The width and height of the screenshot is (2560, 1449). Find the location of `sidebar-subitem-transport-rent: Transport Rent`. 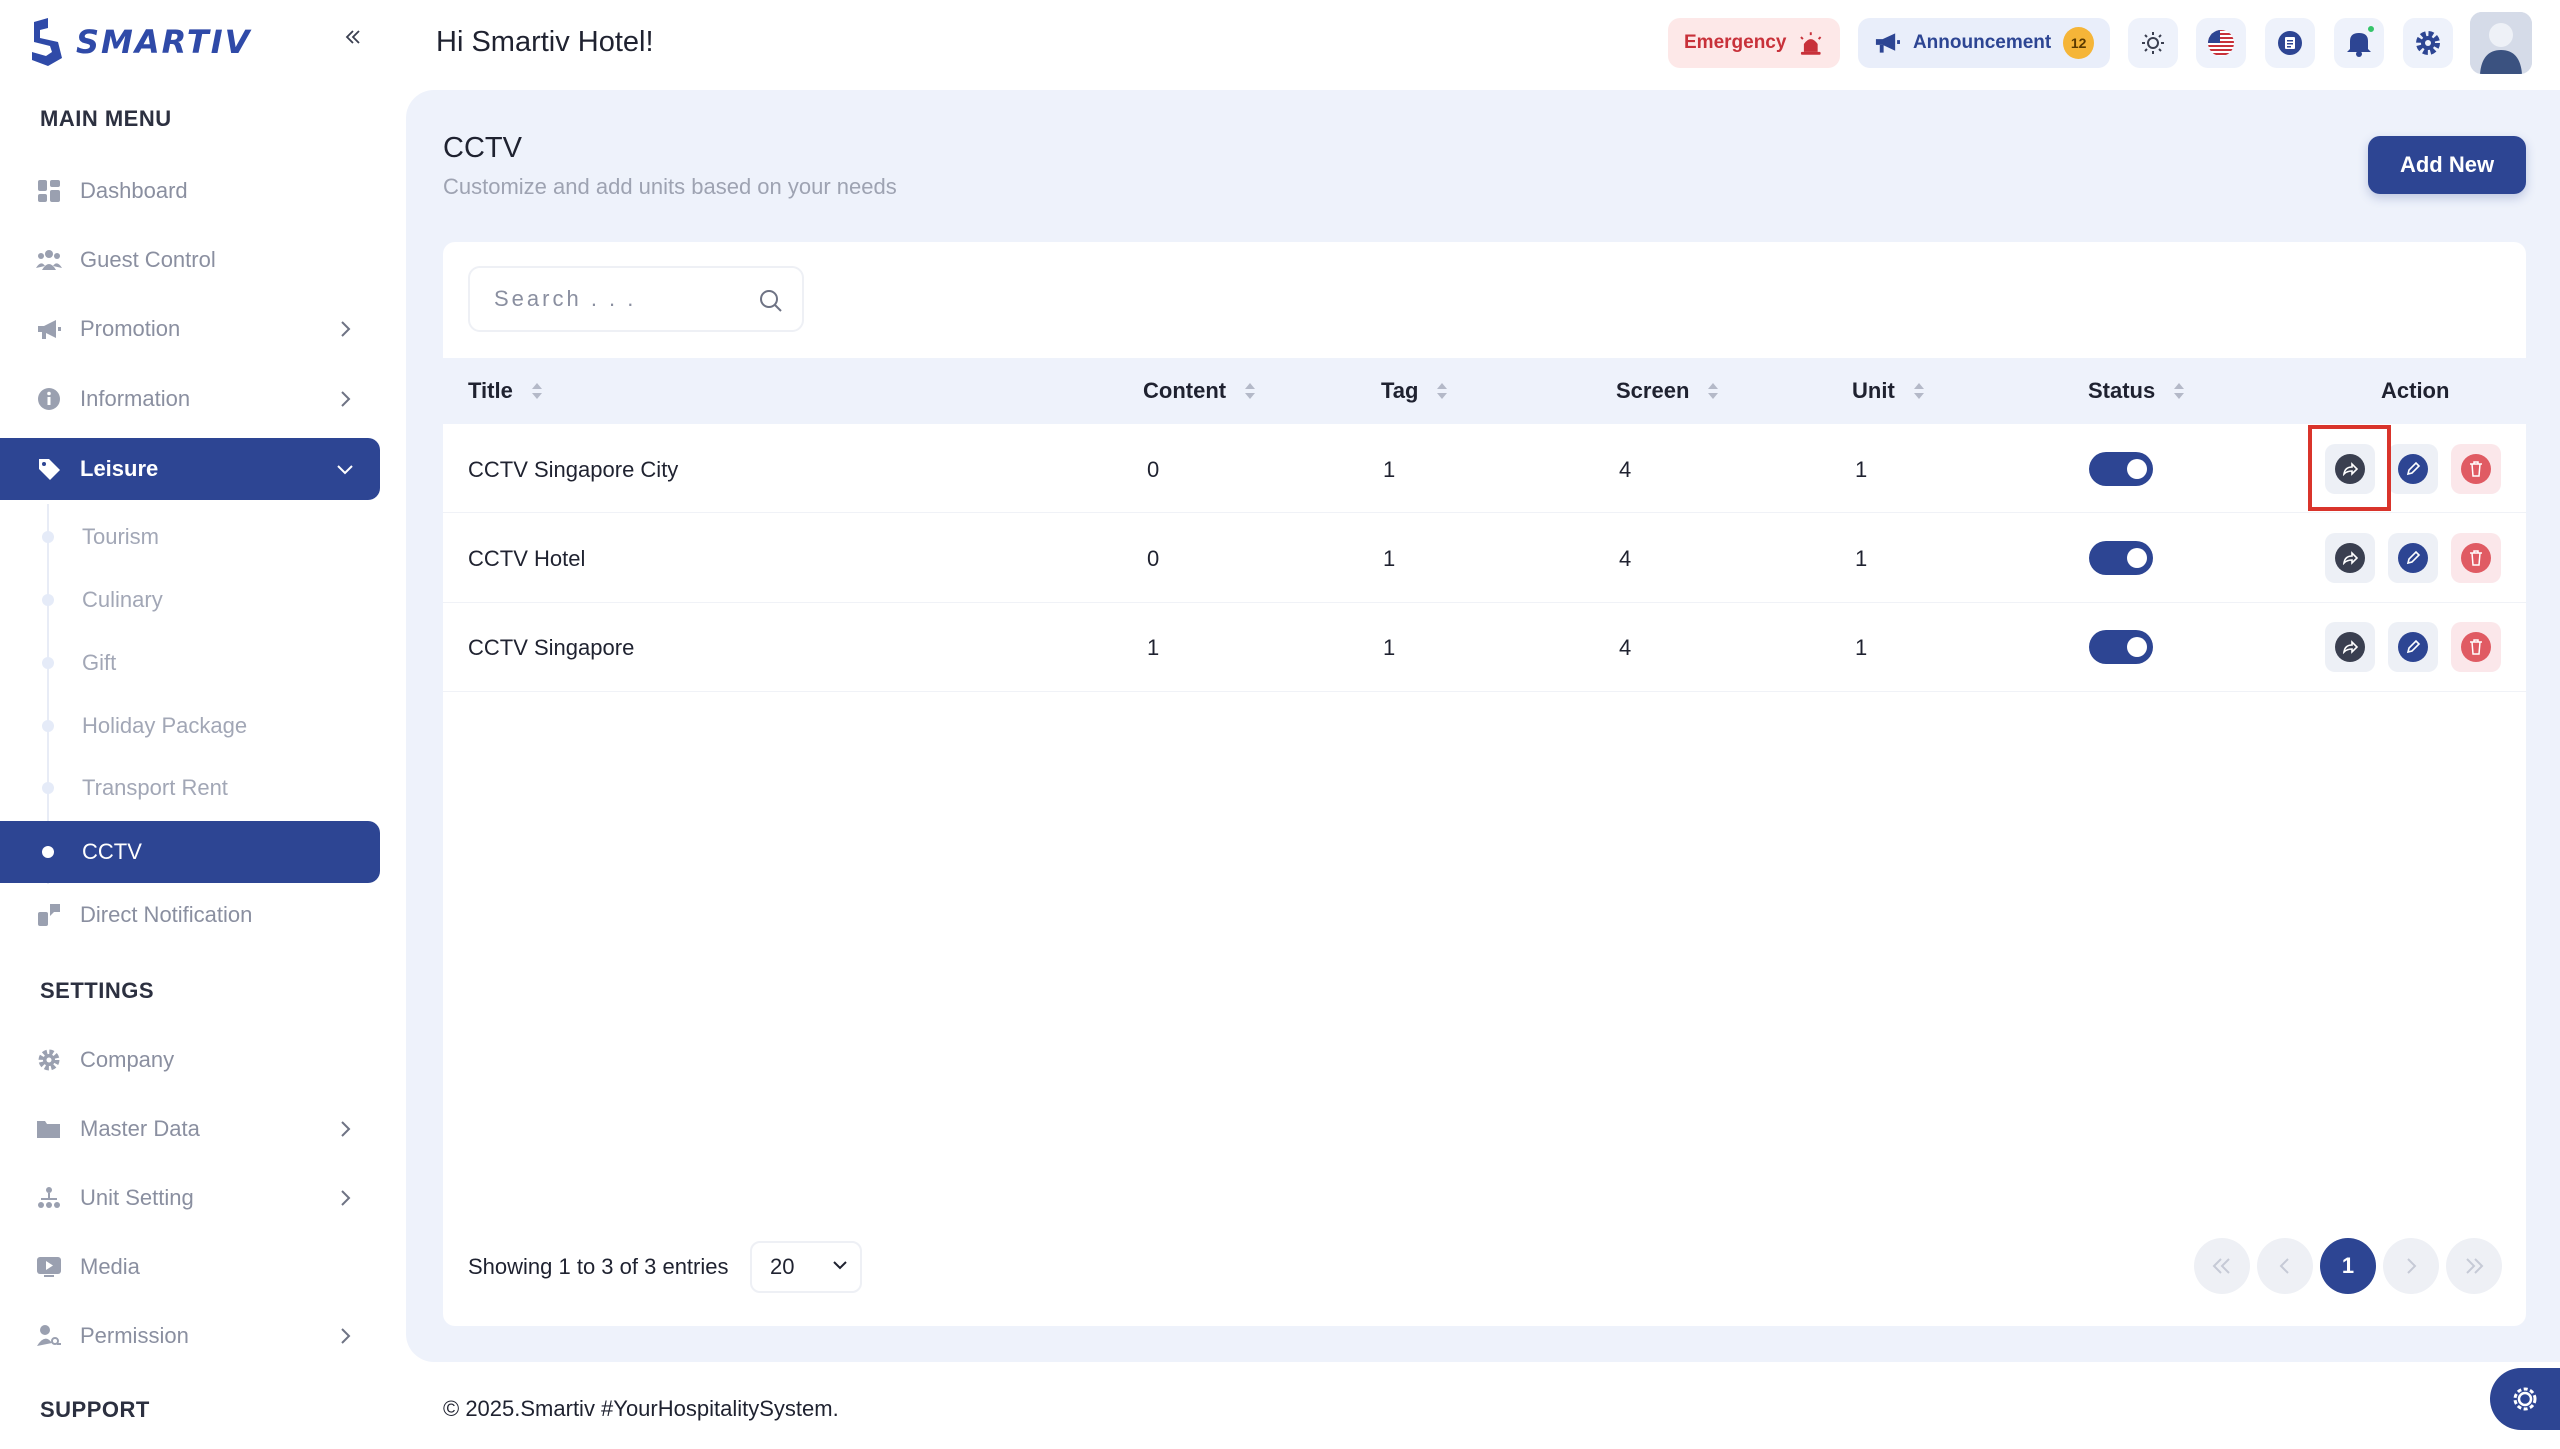

sidebar-subitem-transport-rent: Transport Rent is located at coordinates (190, 788).